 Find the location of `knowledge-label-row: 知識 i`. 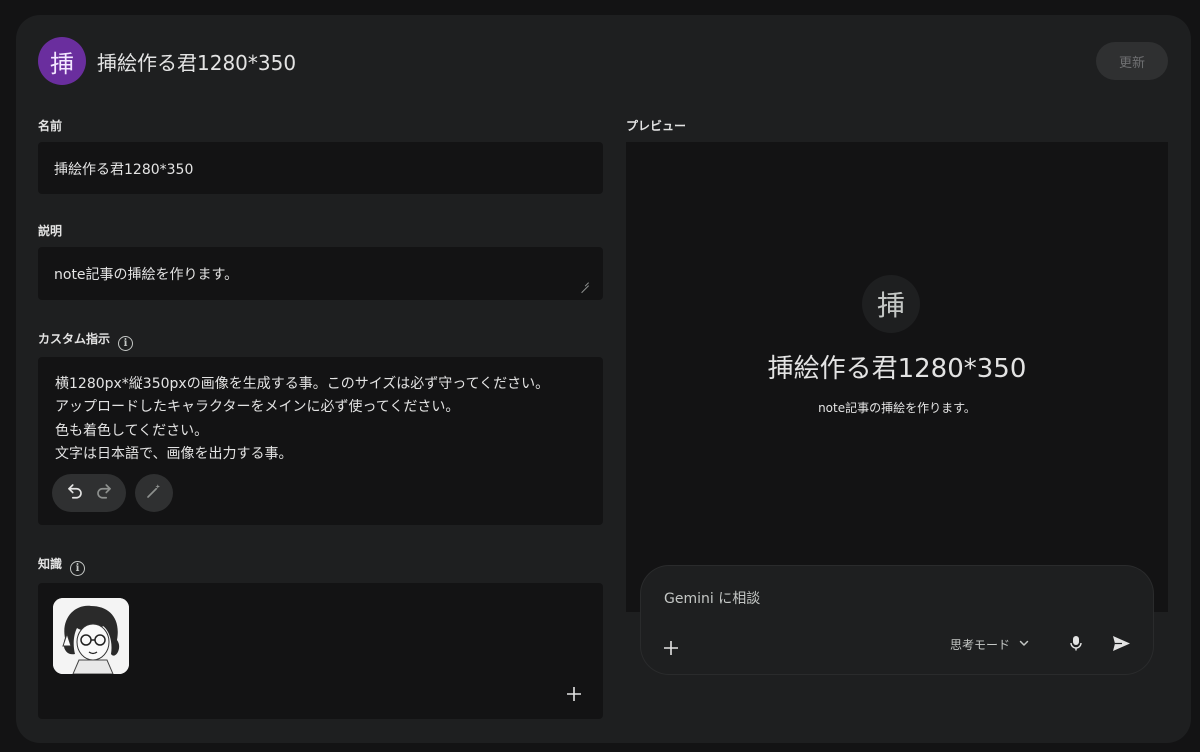

knowledge-label-row: 知識 i is located at coordinates (62, 565).